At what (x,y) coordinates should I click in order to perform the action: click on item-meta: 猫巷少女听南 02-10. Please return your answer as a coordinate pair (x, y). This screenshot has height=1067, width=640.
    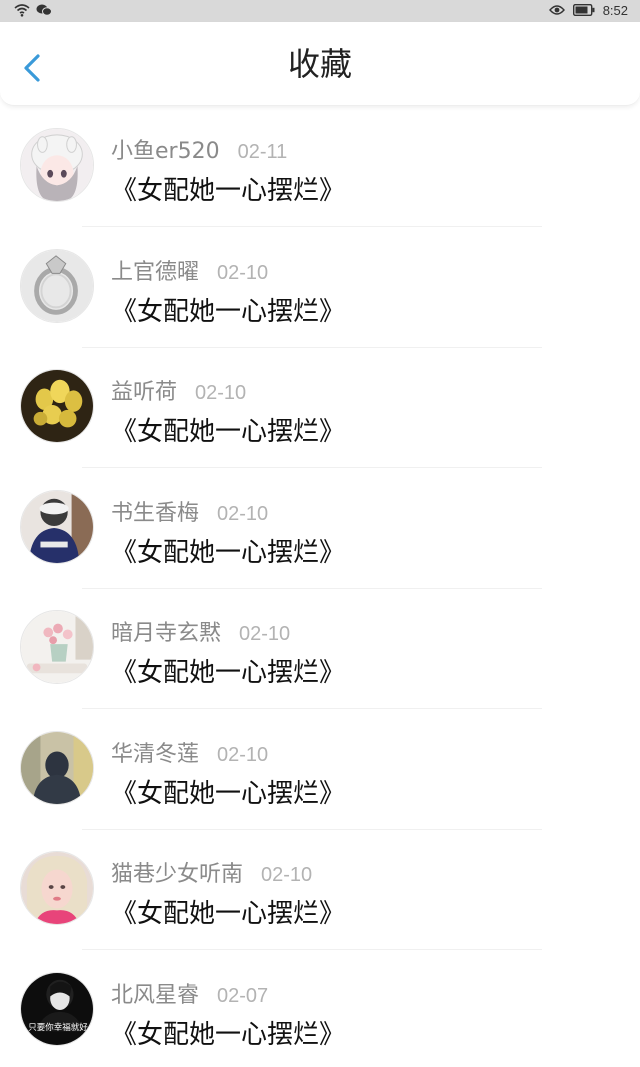
    Looking at the image, I should click on (211, 872).